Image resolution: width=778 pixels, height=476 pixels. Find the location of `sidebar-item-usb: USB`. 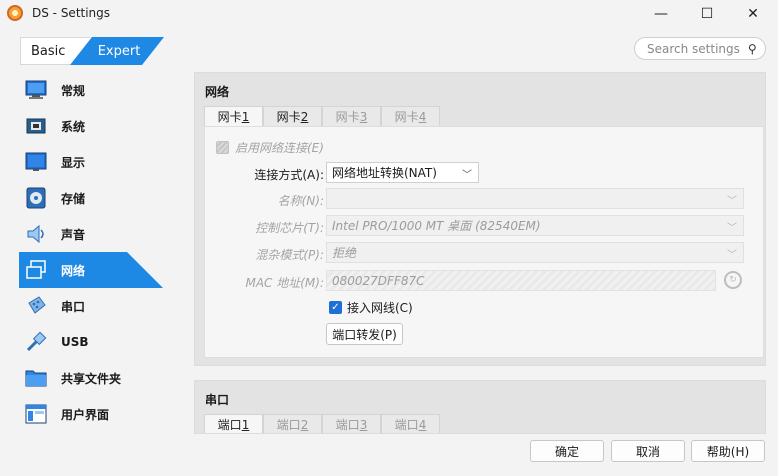

sidebar-item-usb: USB is located at coordinates (91, 342).